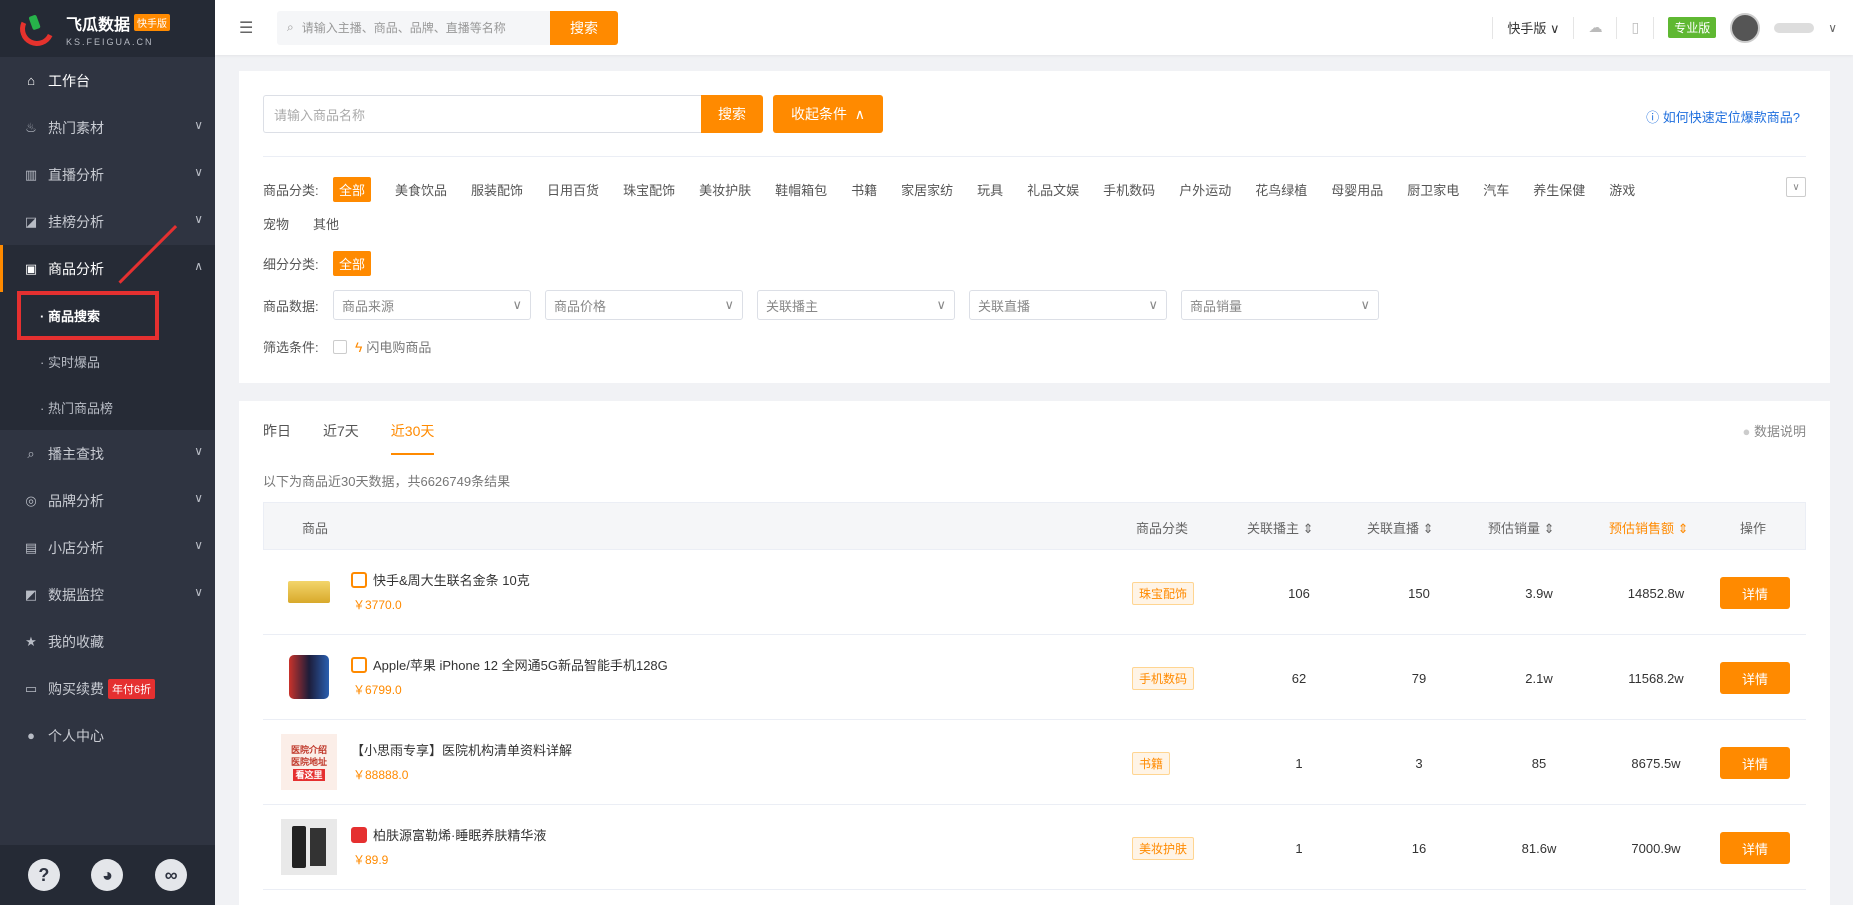 This screenshot has height=905, width=1853. Describe the element at coordinates (1745, 27) in the screenshot. I see `avatar` at that location.